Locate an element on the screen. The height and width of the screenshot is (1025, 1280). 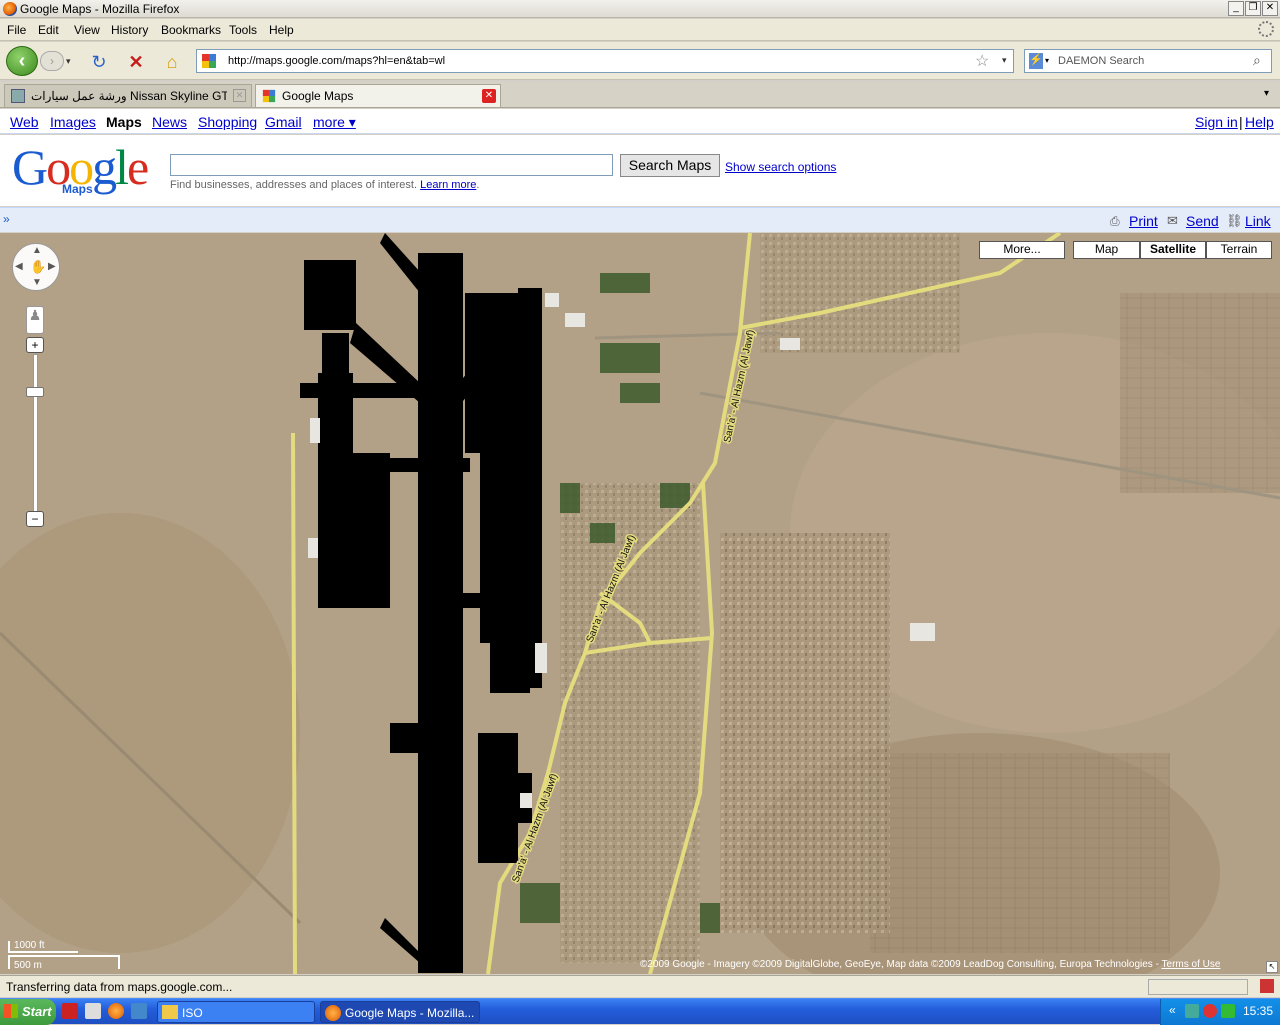
menu-file: File is located at coordinates (16, 30).